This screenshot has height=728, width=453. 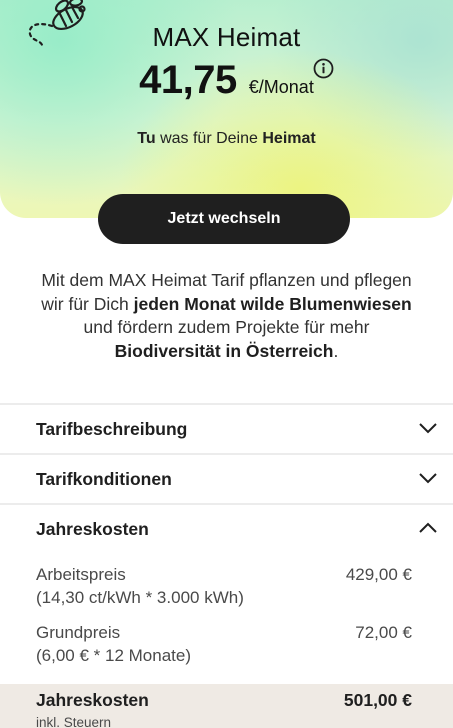 I want to click on accordion-label: Tarifbeschreibung, so click(x=112, y=428).